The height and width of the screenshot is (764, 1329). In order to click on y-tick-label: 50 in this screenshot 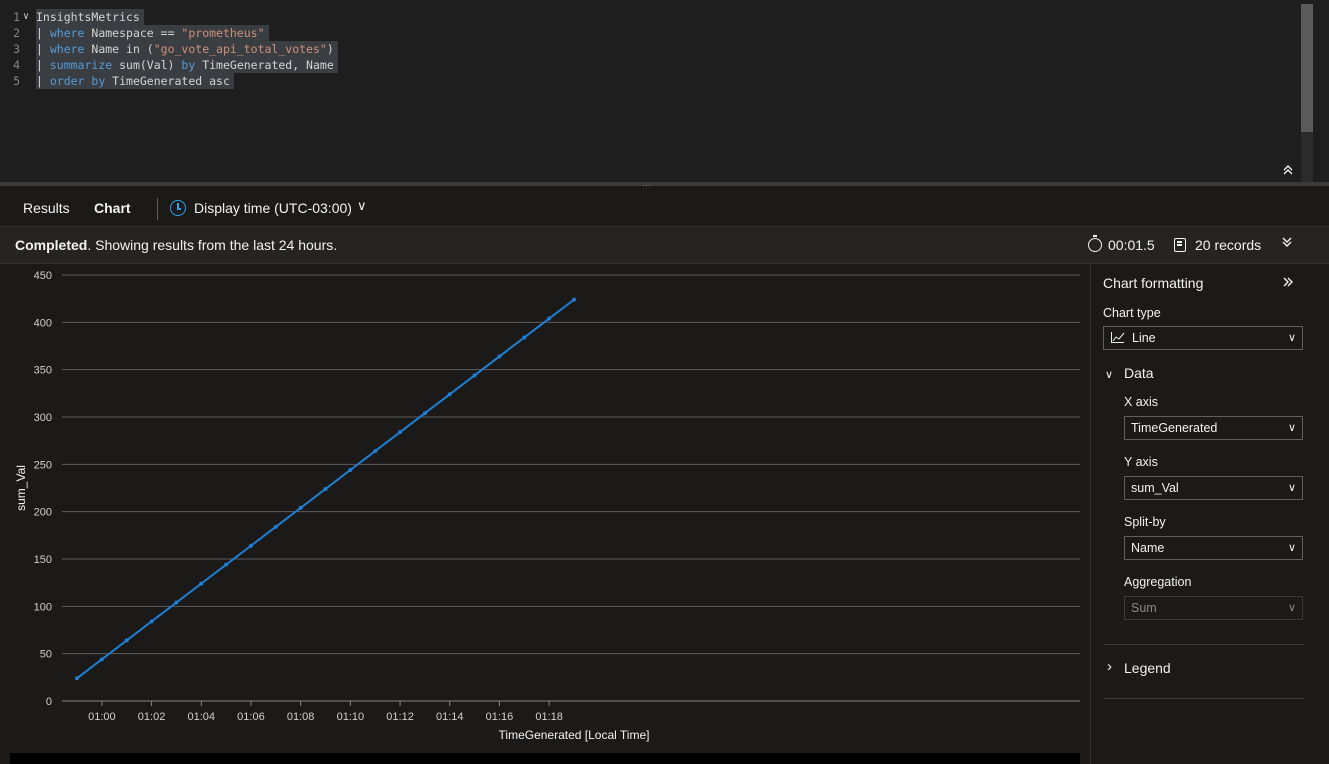, I will do `click(46, 655)`.